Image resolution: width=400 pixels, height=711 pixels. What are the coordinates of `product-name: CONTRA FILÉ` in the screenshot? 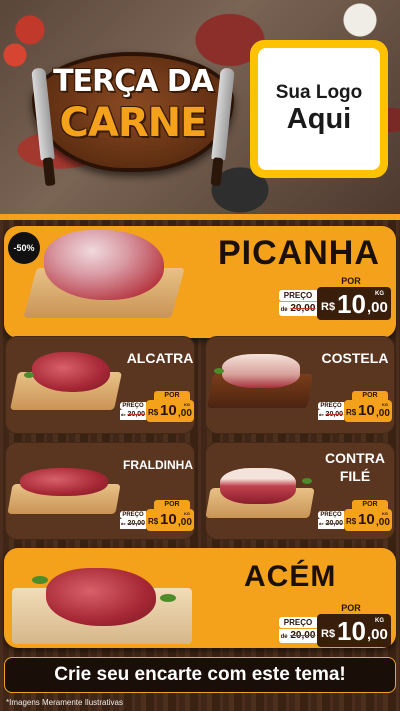 It's located at (355, 467).